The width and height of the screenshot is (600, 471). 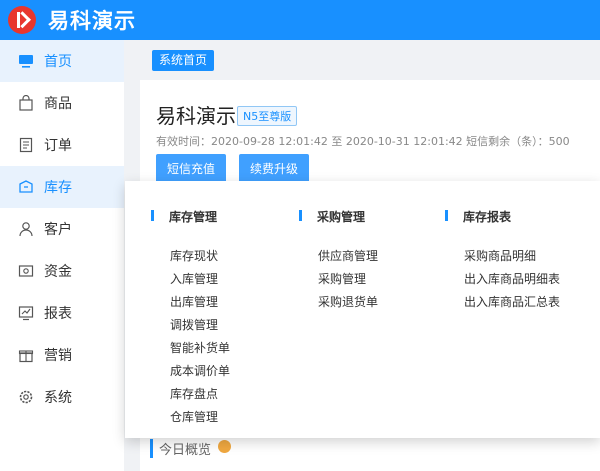 I want to click on breadcrumb-tab-home: 系统首页, so click(x=183, y=60).